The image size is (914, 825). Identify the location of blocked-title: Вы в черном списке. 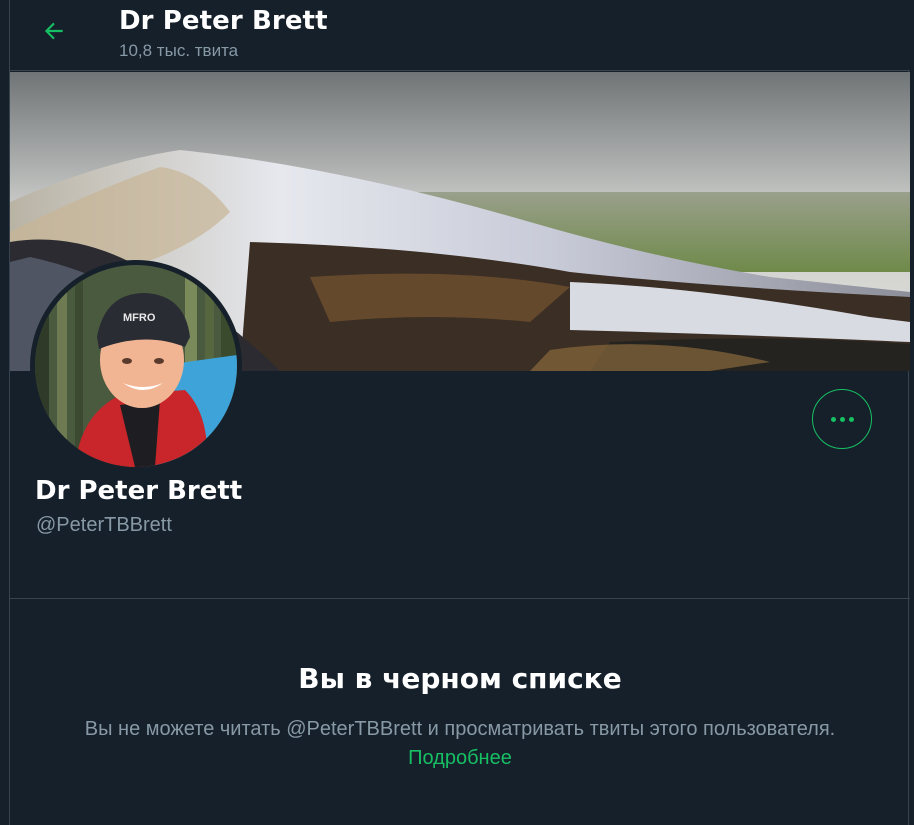
(460, 678).